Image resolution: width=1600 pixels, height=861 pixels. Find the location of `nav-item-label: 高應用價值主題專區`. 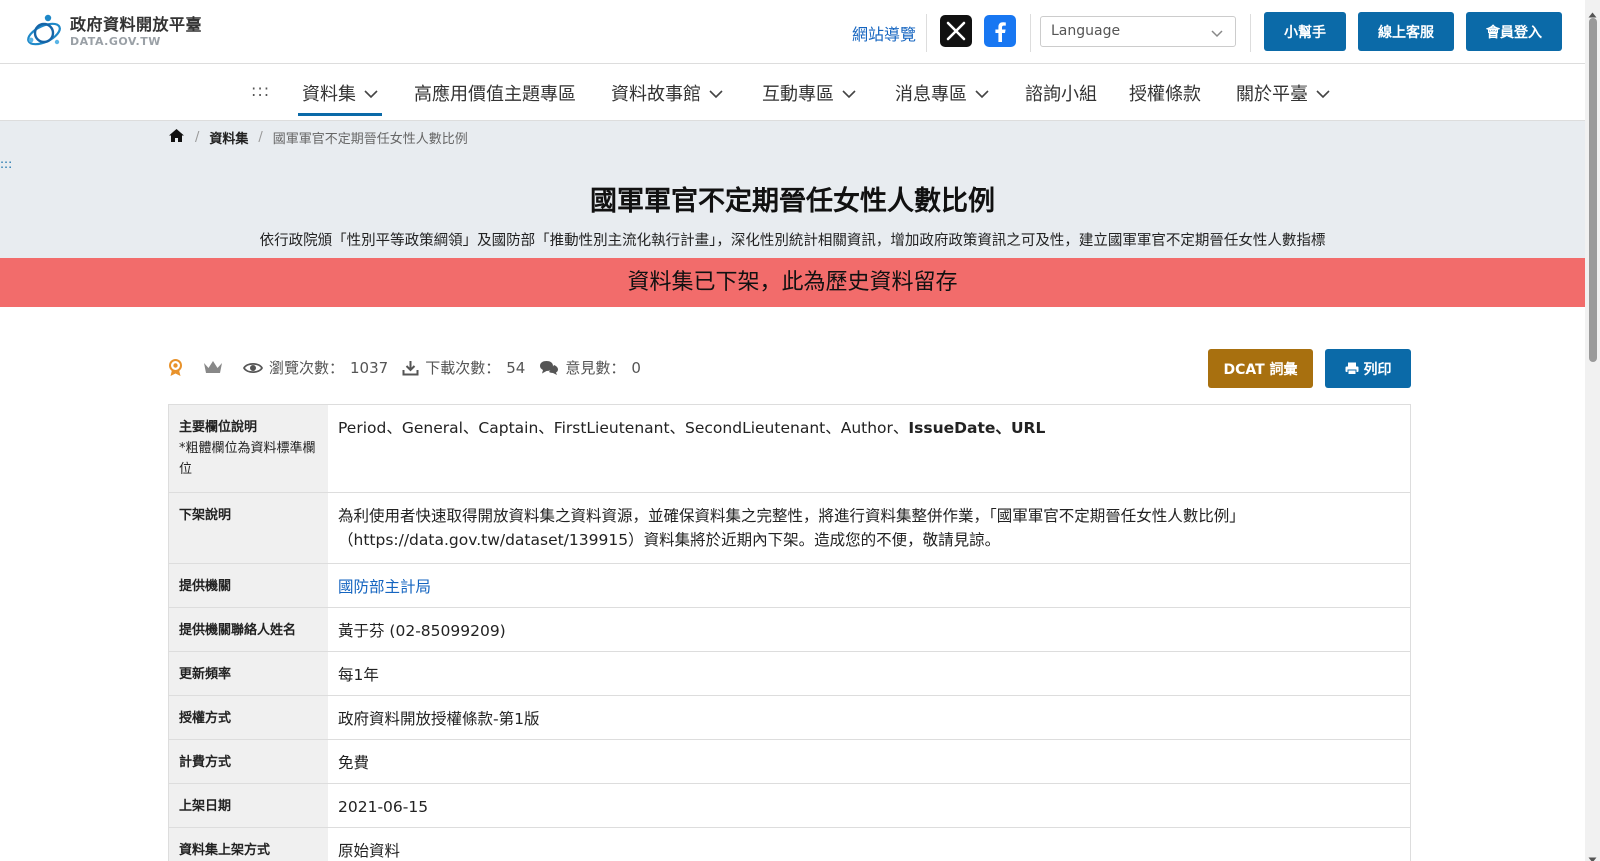

nav-item-label: 高應用價值主題專區 is located at coordinates (495, 94).